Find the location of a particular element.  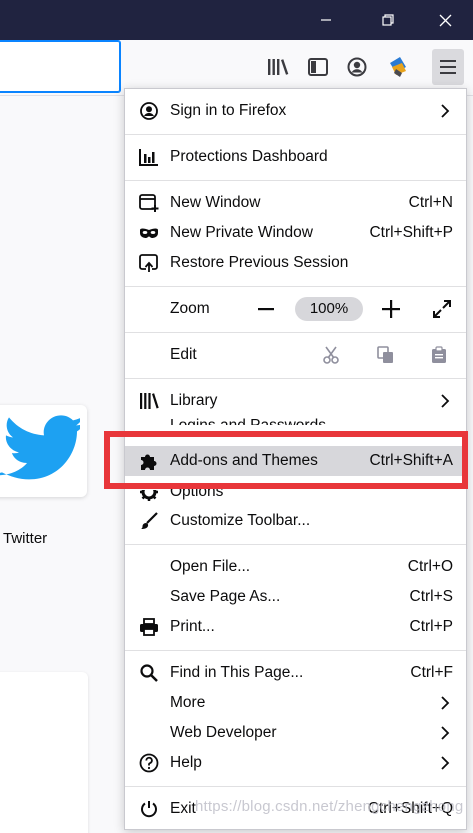

annotation-highlight-box is located at coordinates (286, 460).